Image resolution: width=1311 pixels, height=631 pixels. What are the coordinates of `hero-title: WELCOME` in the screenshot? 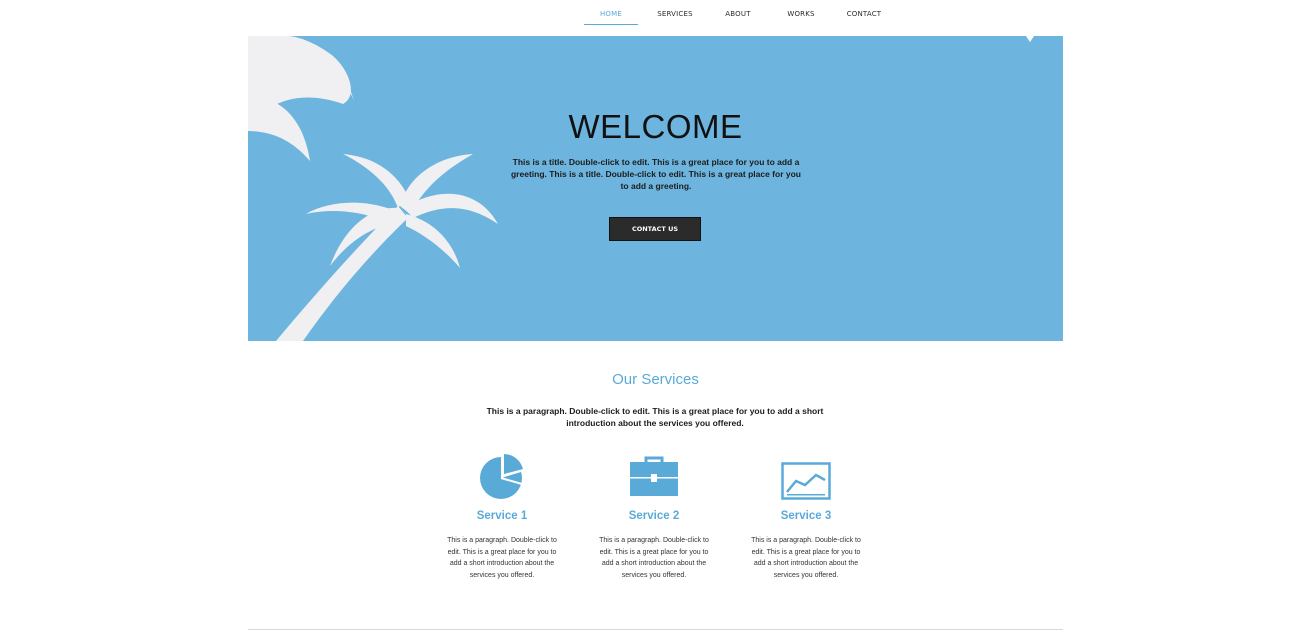 It's located at (655, 126).